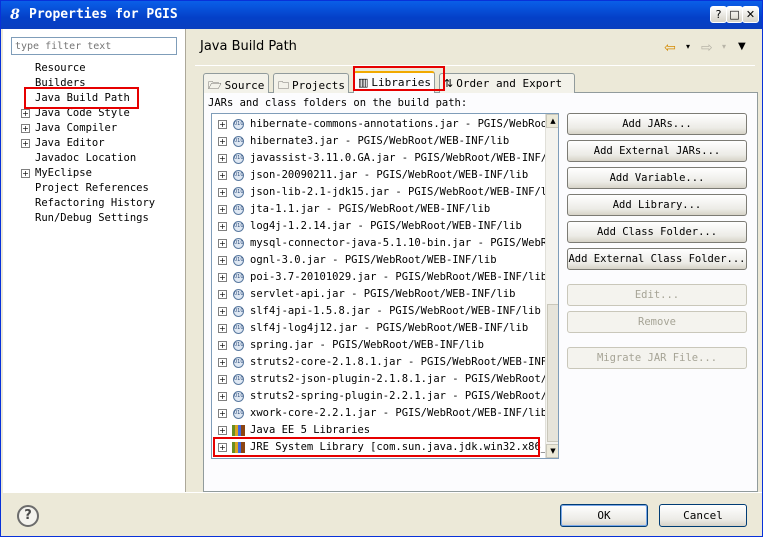 Image resolution: width=763 pixels, height=537 pixels. Describe the element at coordinates (657, 322) in the screenshot. I see `remove-button: Remove` at that location.